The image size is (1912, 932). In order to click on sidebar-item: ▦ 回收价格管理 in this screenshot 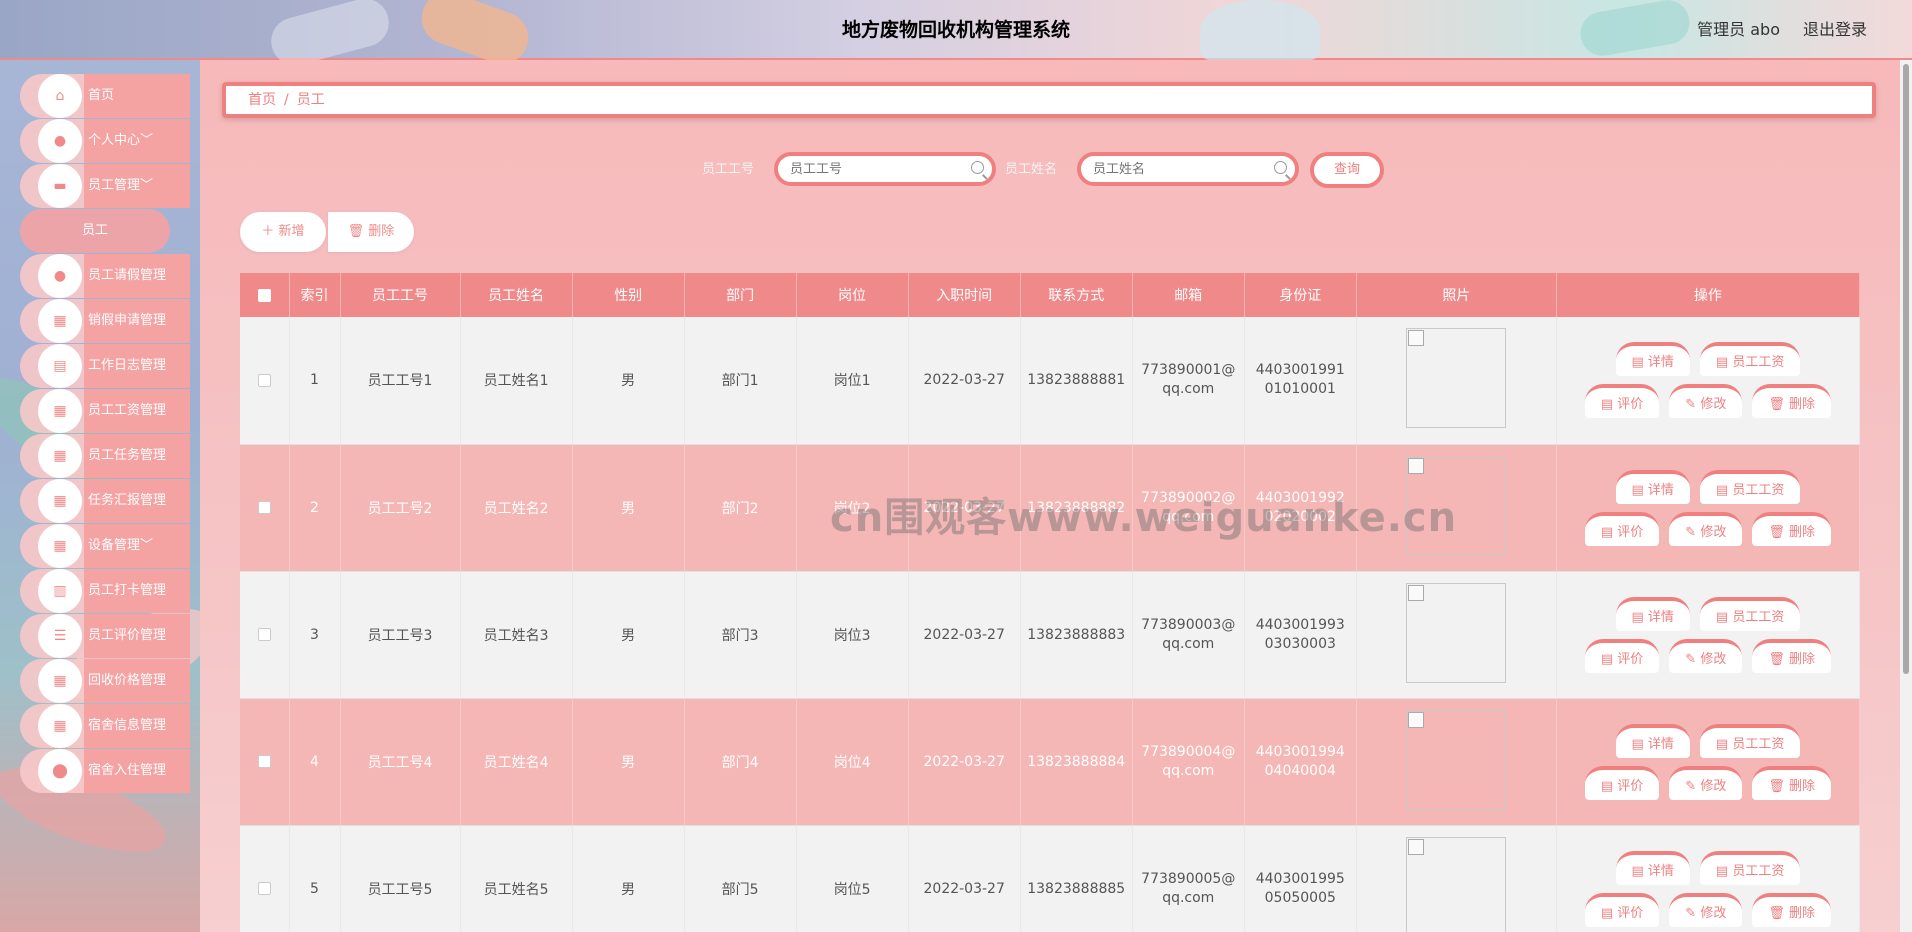, I will do `click(105, 681)`.